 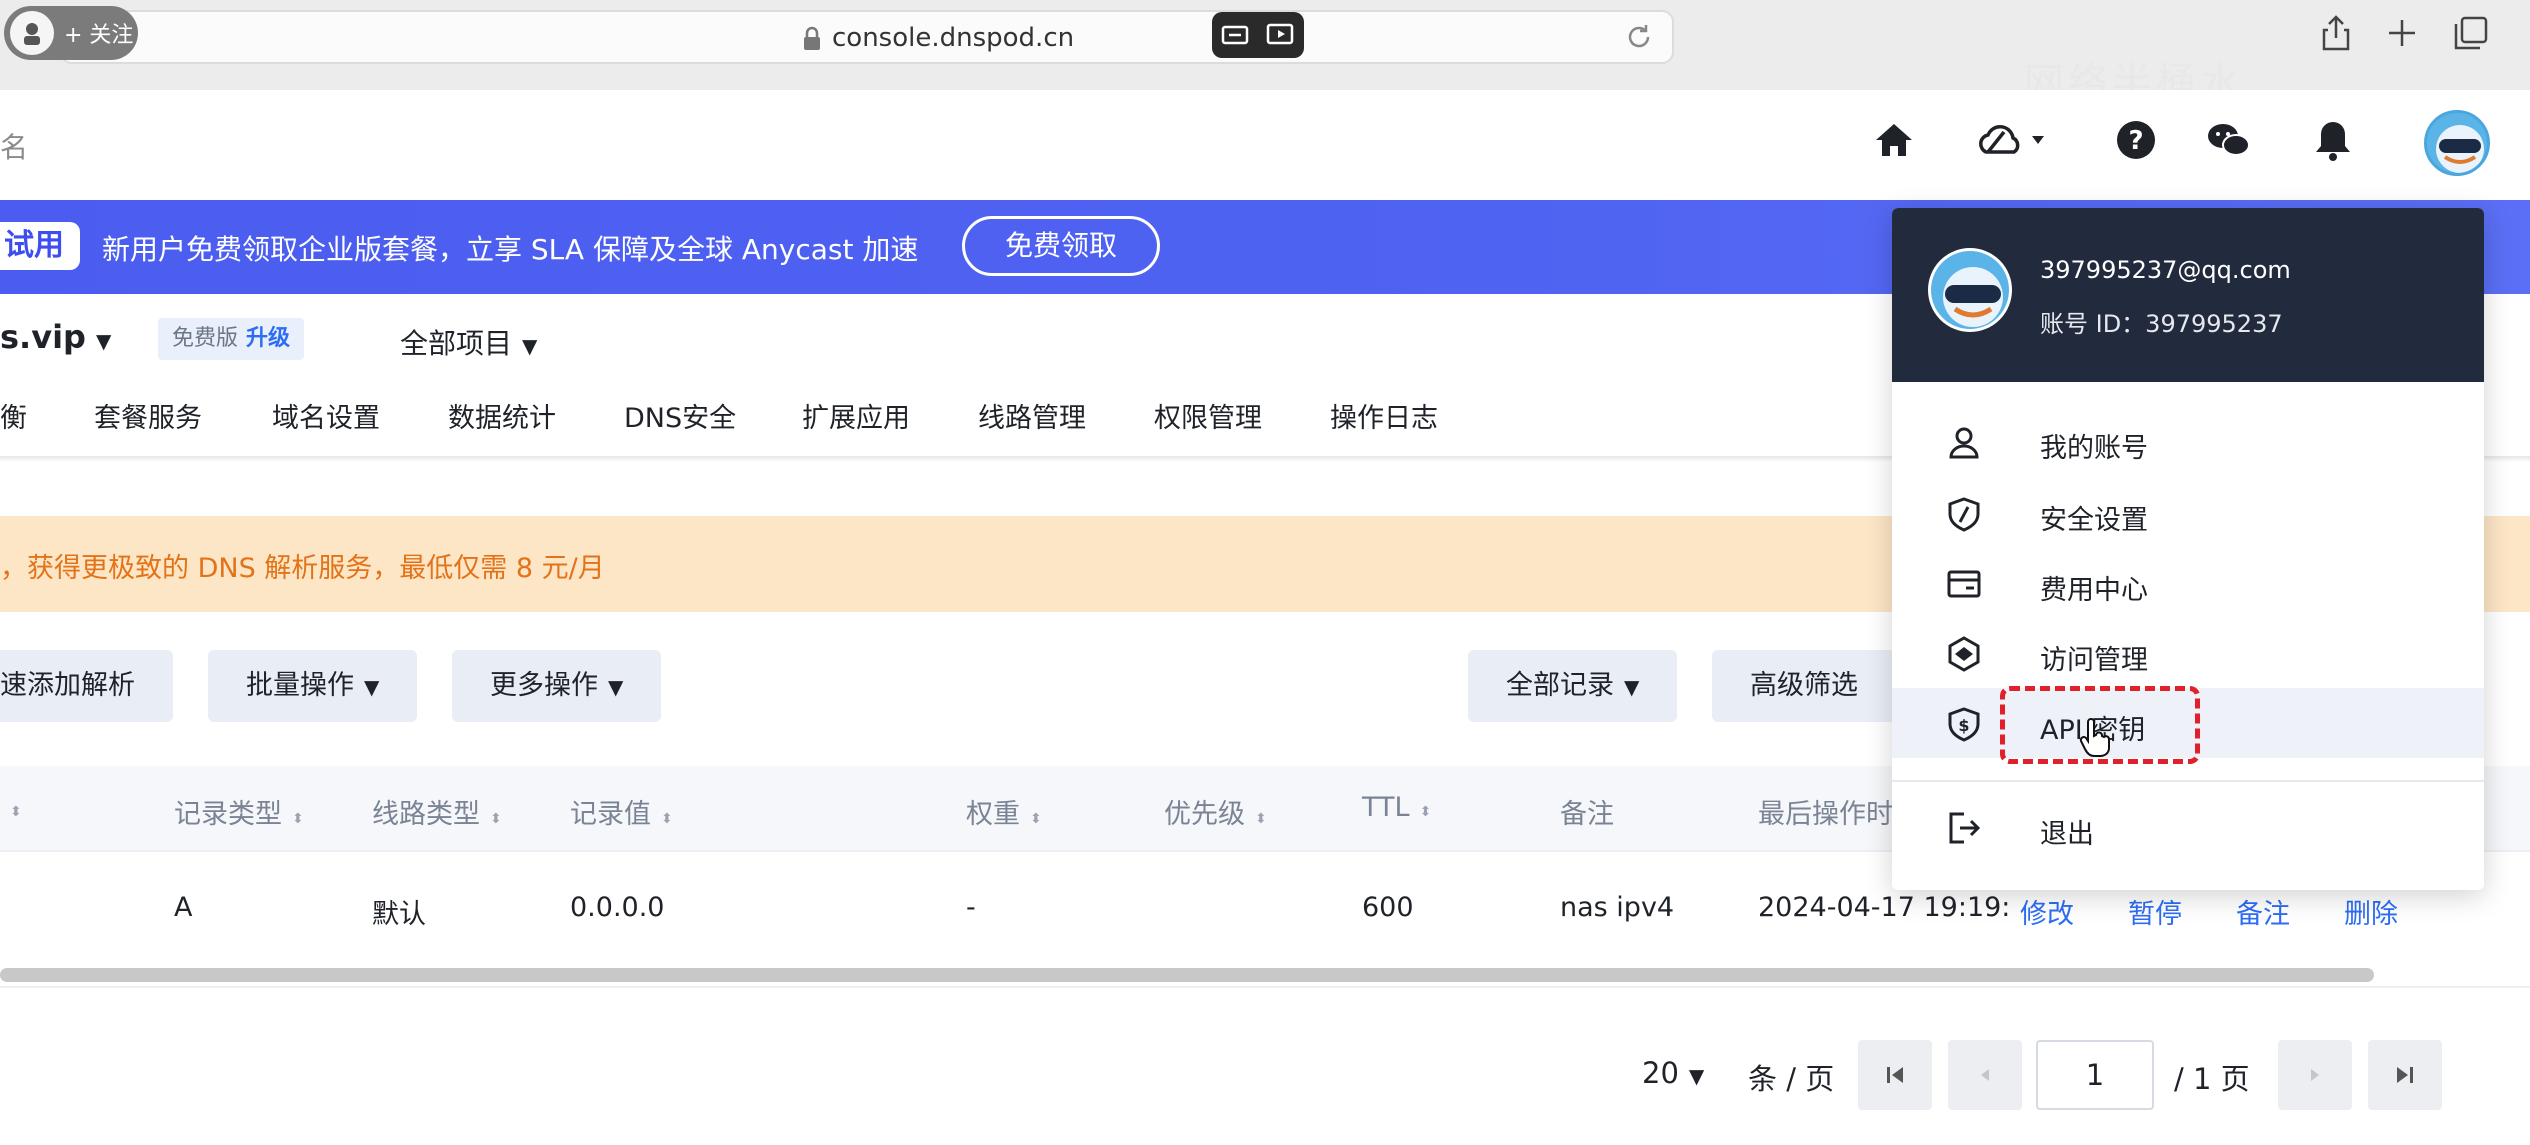 What do you see at coordinates (1884, 907) in the screenshot?
I see `cell-last-operation: 2024-04-17 19:19:` at bounding box center [1884, 907].